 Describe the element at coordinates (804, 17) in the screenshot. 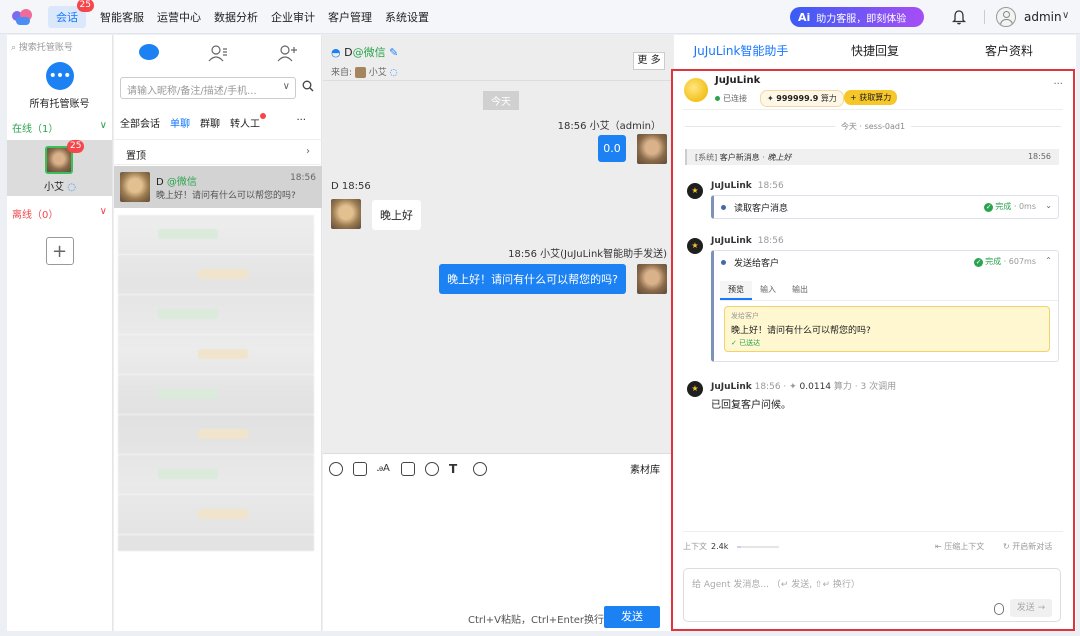

I see `ai-icon: Ai` at that location.